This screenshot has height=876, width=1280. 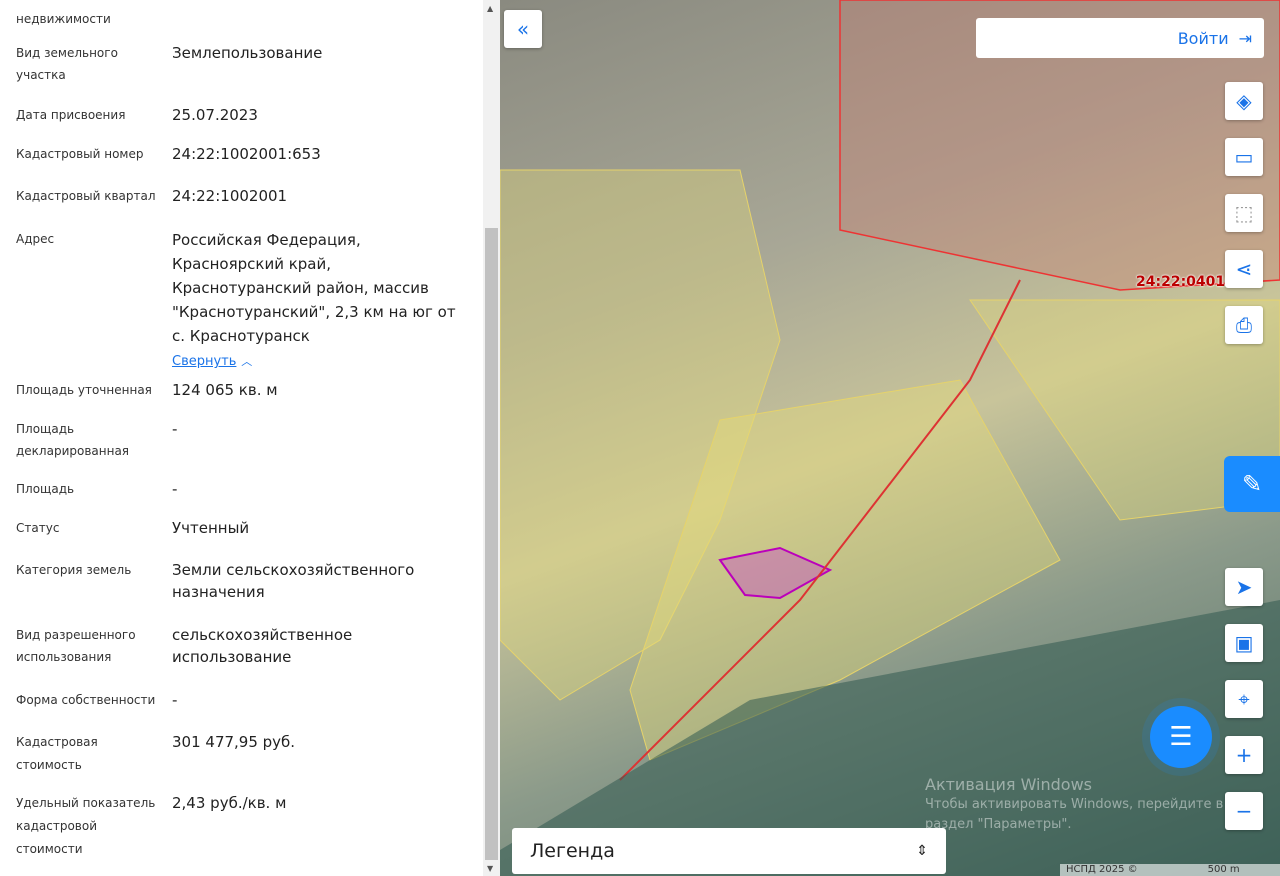 What do you see at coordinates (67, 64) in the screenshot?
I see `label: Вид земельного участка` at bounding box center [67, 64].